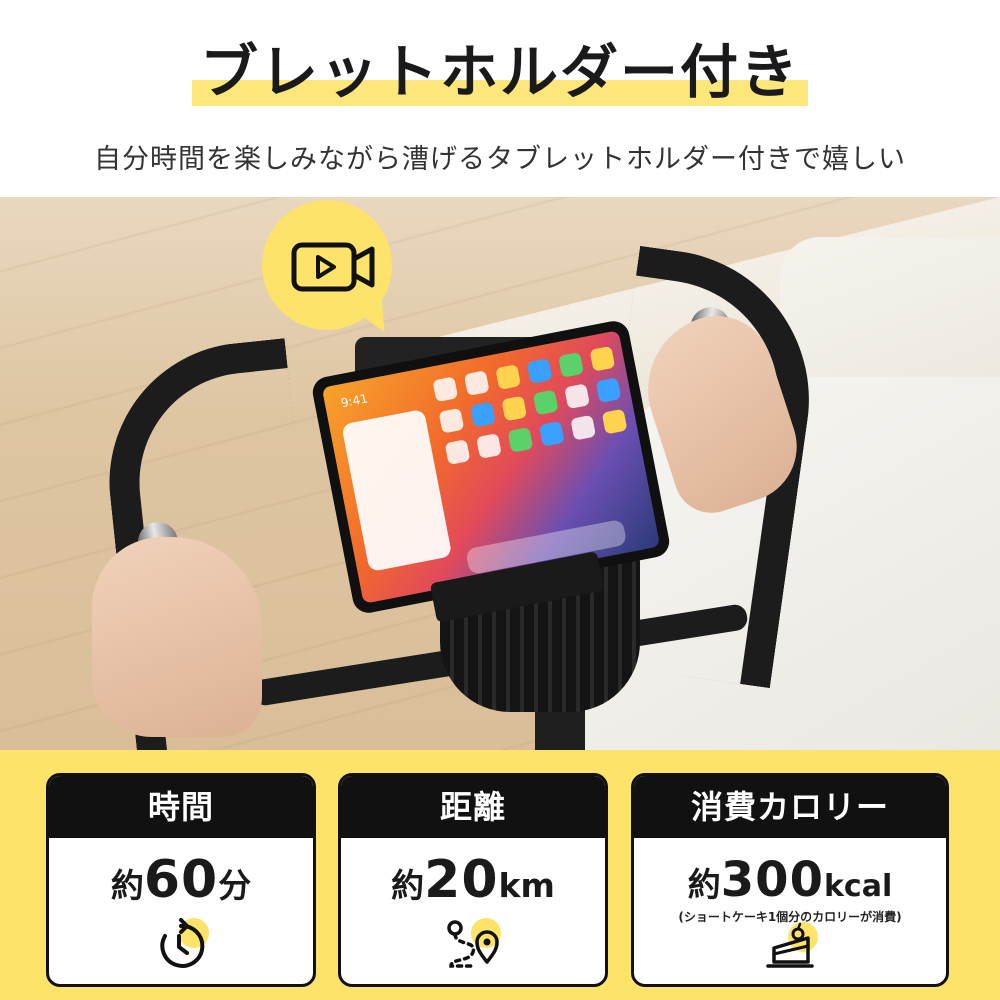  I want to click on route-pin-icon-graphic, so click(473, 944).